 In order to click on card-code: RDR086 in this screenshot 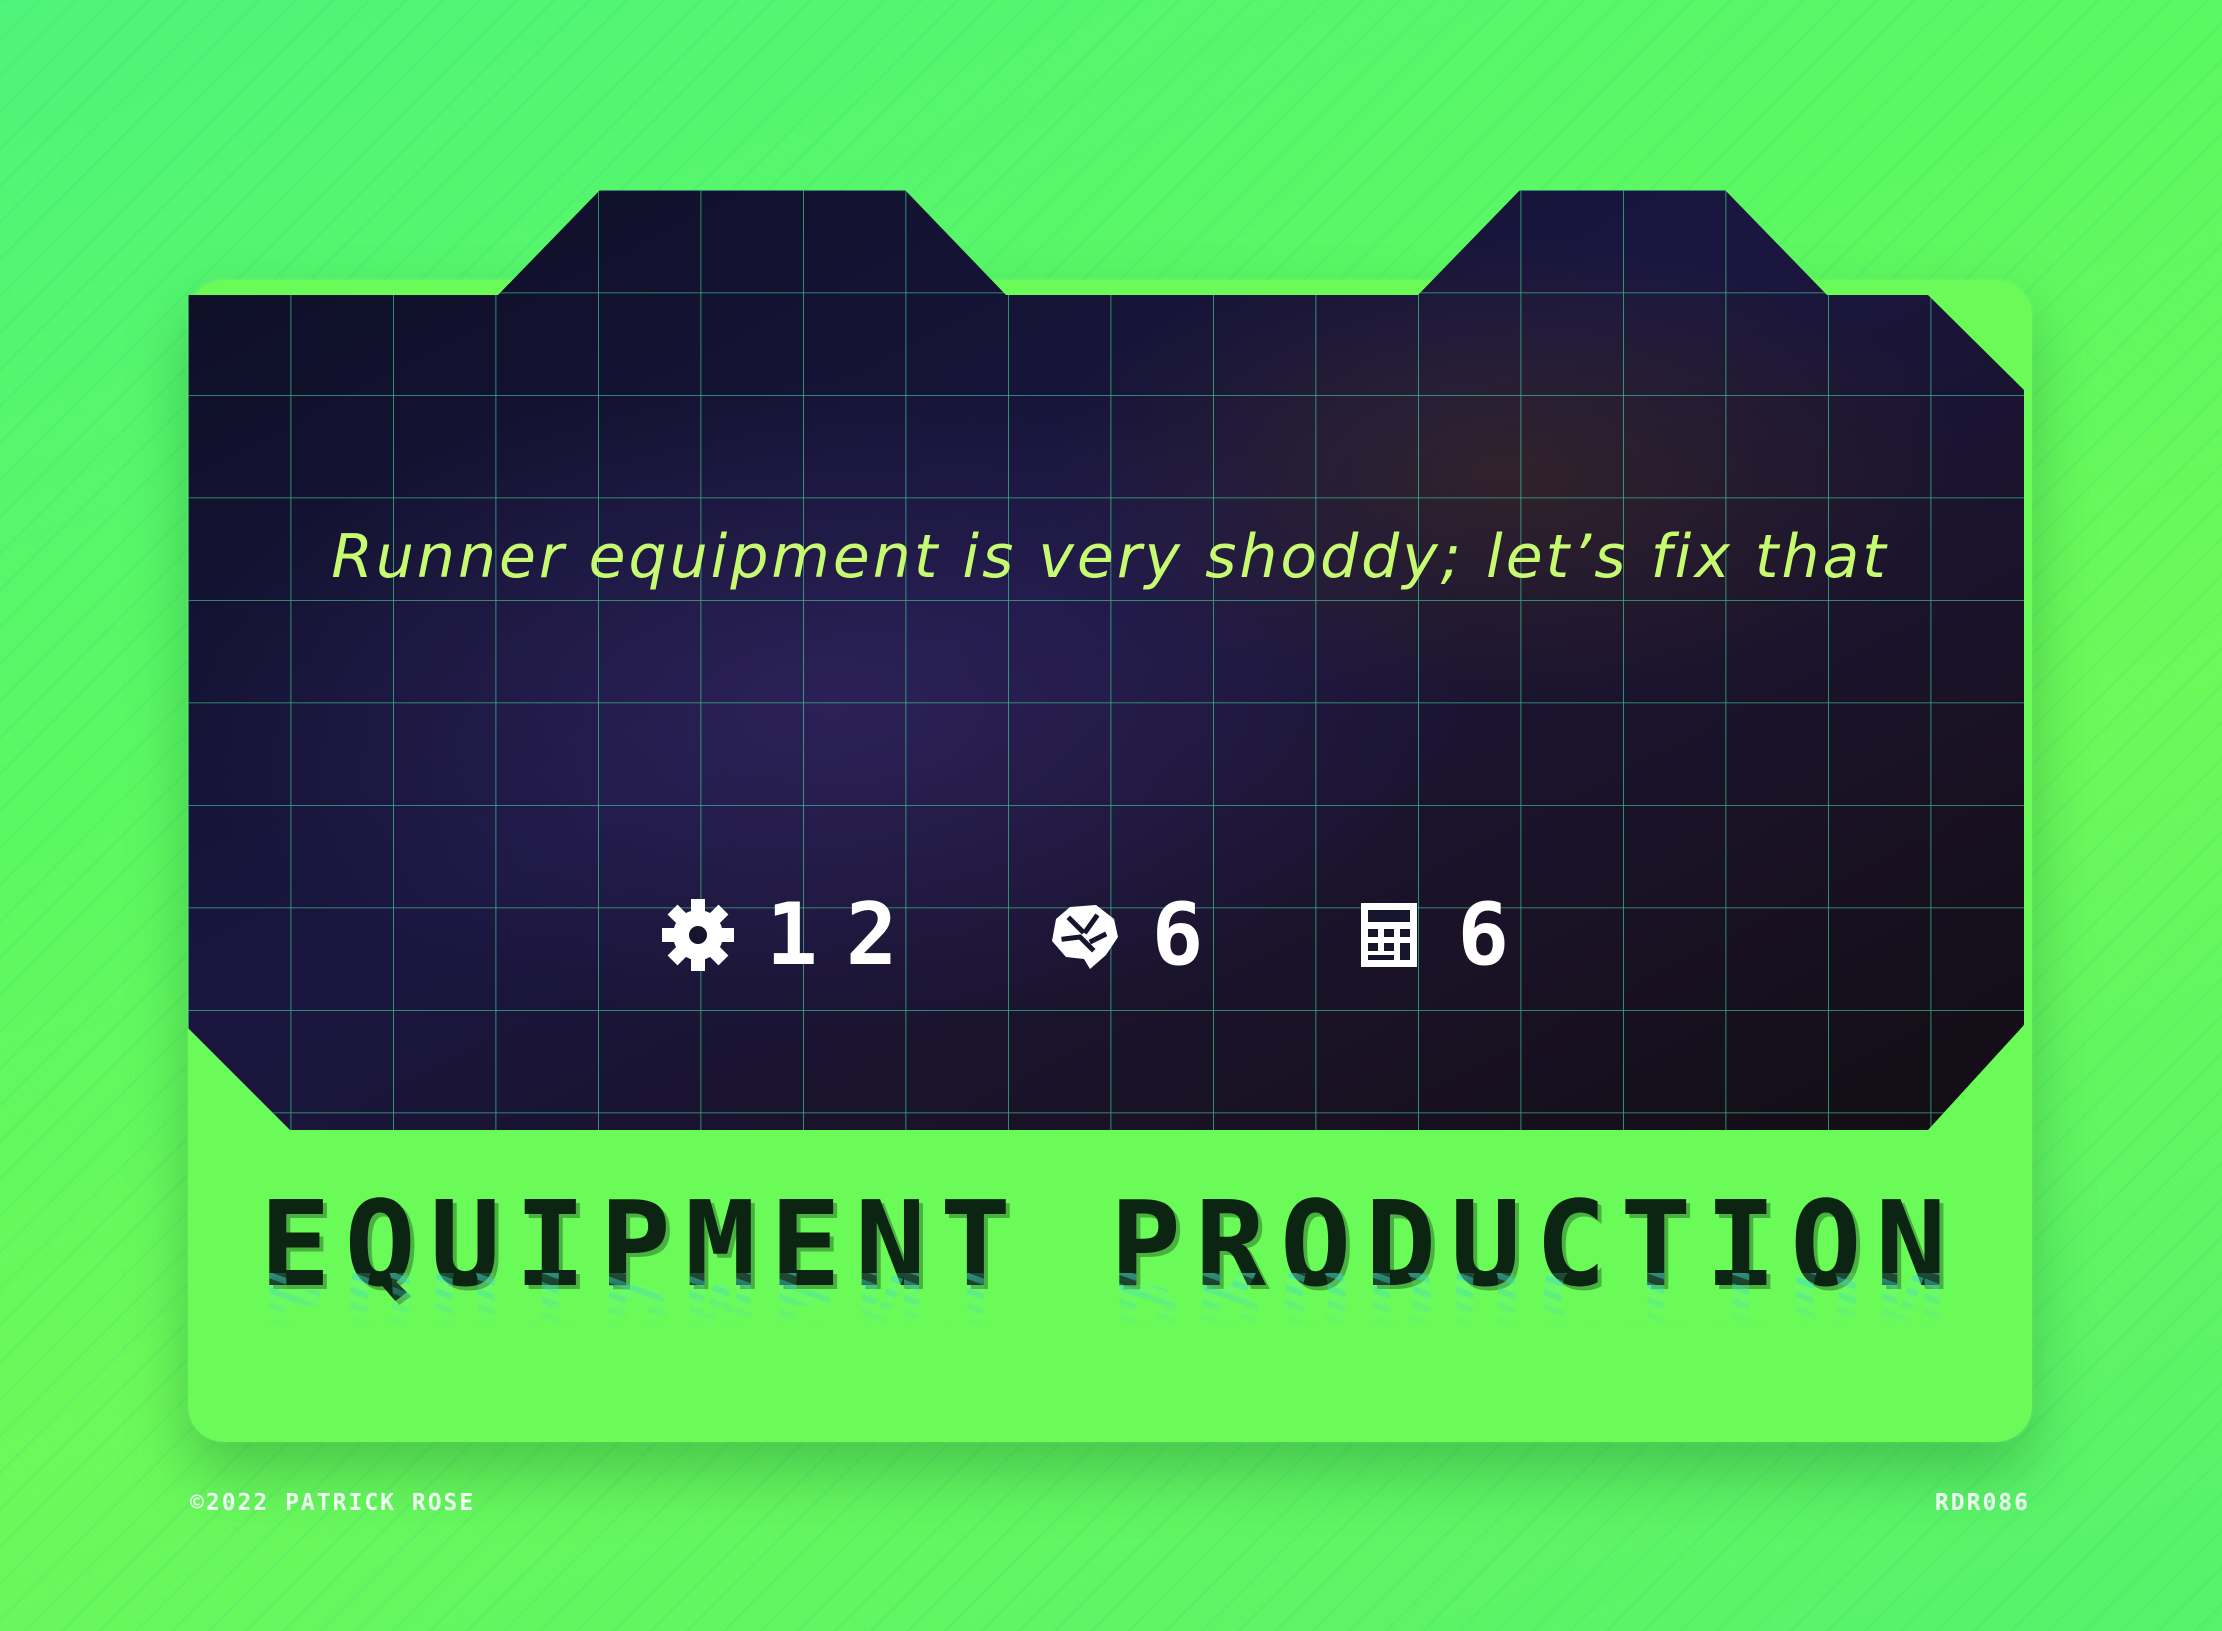, I will do `click(1982, 1503)`.